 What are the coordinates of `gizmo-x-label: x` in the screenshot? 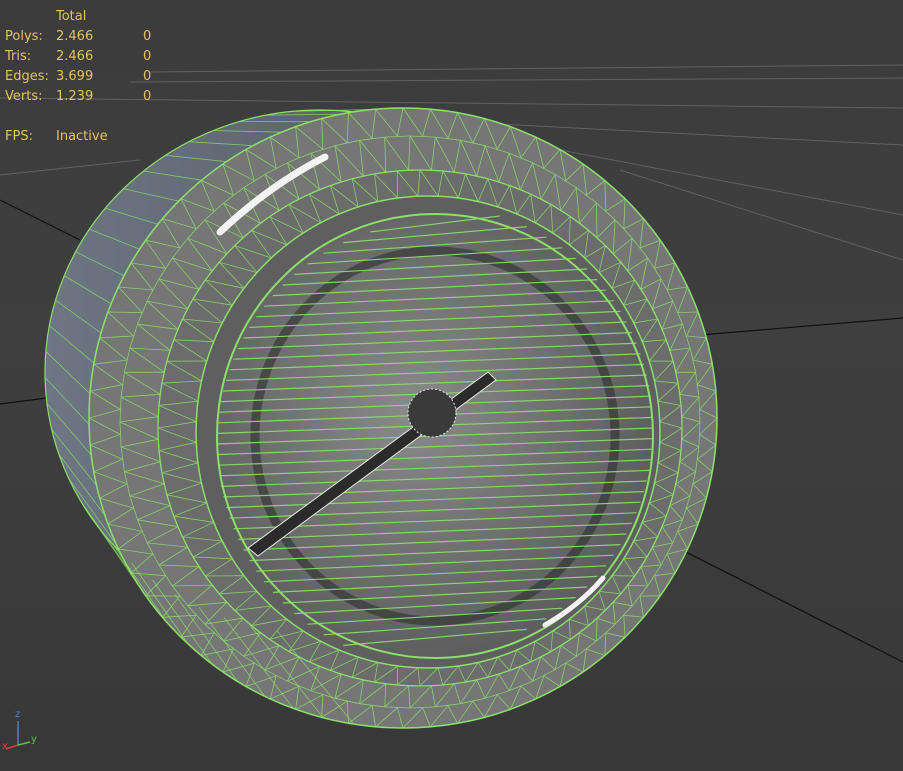 It's located at (5, 746).